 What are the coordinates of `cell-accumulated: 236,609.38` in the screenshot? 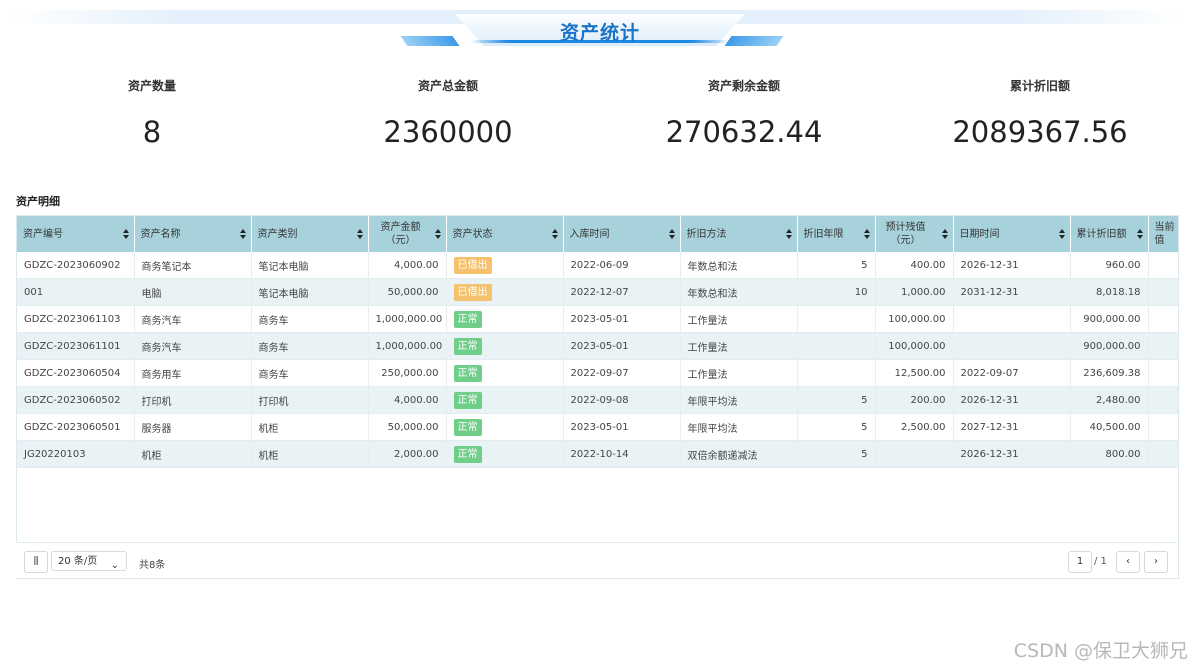 It's located at (1109, 373).